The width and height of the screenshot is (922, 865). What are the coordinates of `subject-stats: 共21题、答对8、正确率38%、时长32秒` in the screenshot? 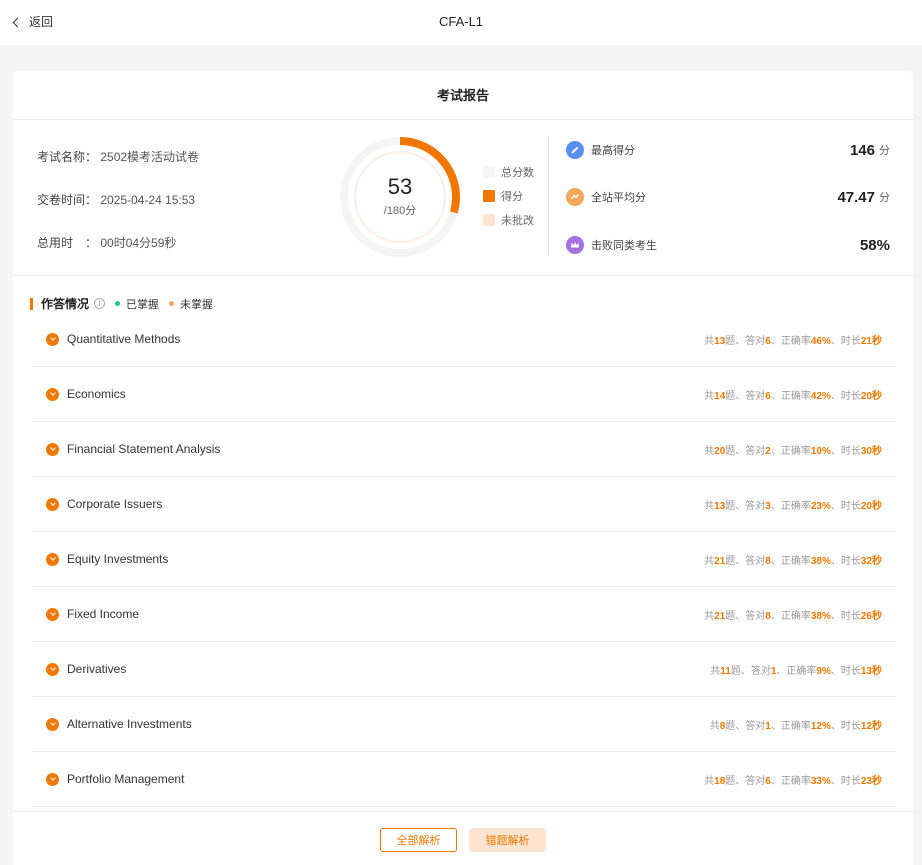 It's located at (793, 559).